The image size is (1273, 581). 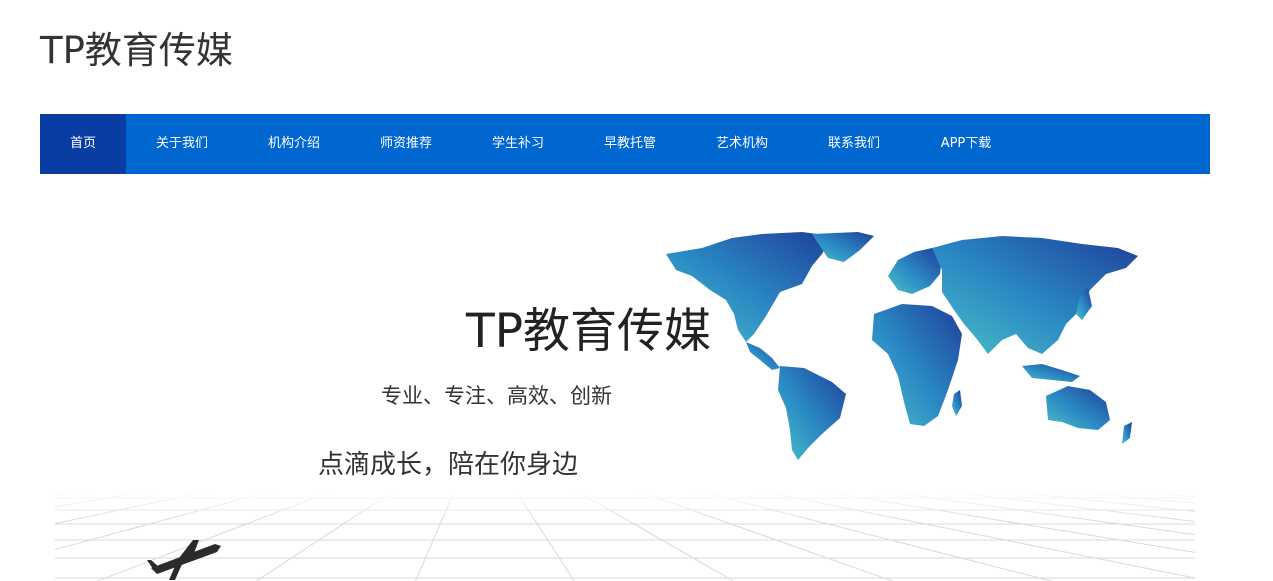 What do you see at coordinates (902, 346) in the screenshot?
I see `world-map-image` at bounding box center [902, 346].